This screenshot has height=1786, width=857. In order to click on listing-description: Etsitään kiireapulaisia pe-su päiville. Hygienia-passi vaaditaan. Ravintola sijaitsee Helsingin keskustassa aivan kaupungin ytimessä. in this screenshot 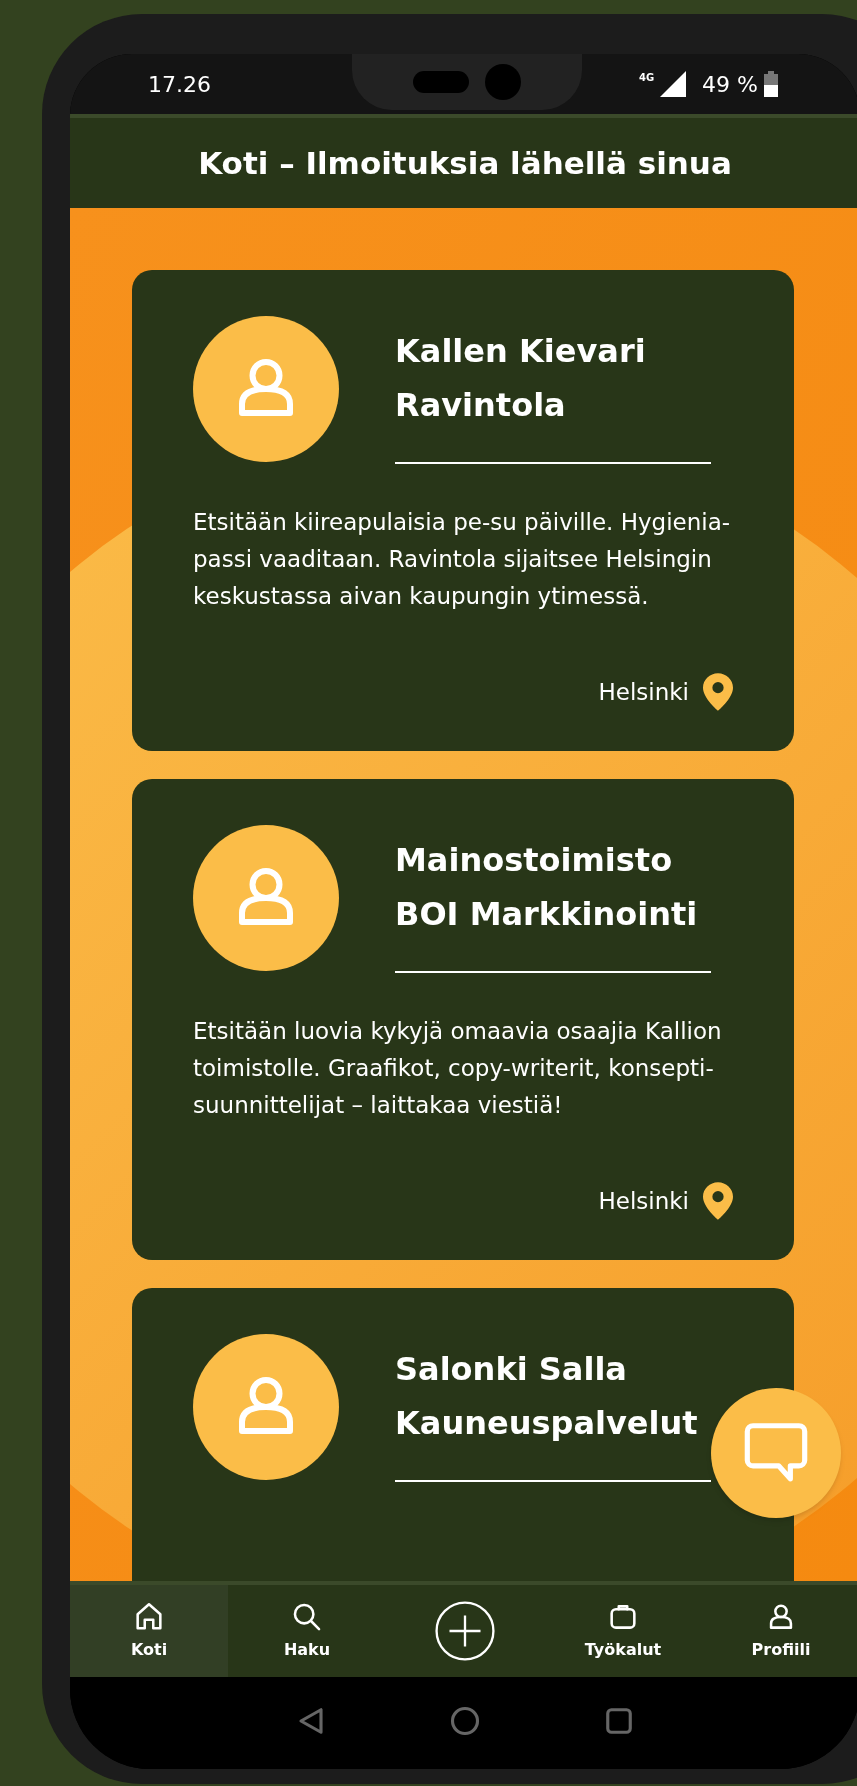, I will do `click(462, 559)`.